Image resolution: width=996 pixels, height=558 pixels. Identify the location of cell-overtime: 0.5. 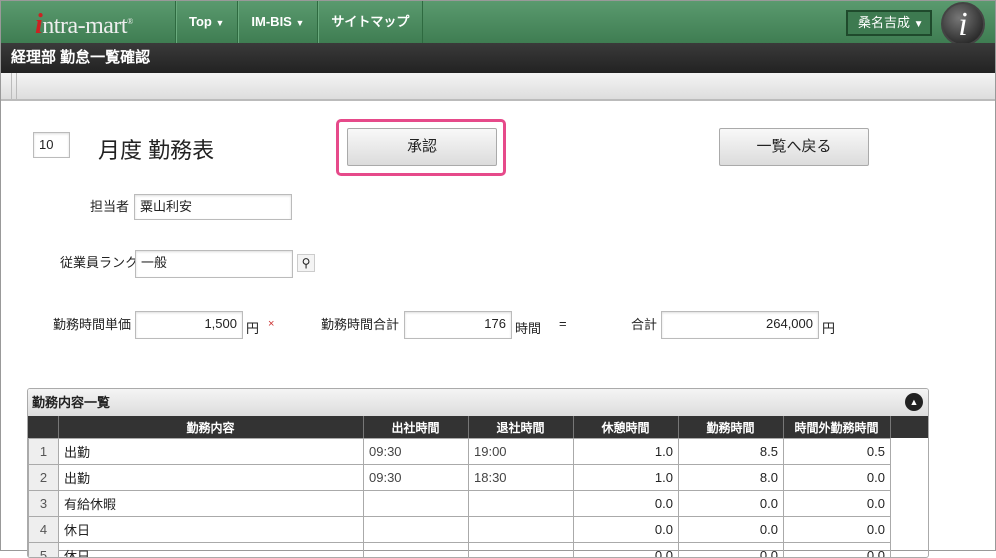
(837, 452).